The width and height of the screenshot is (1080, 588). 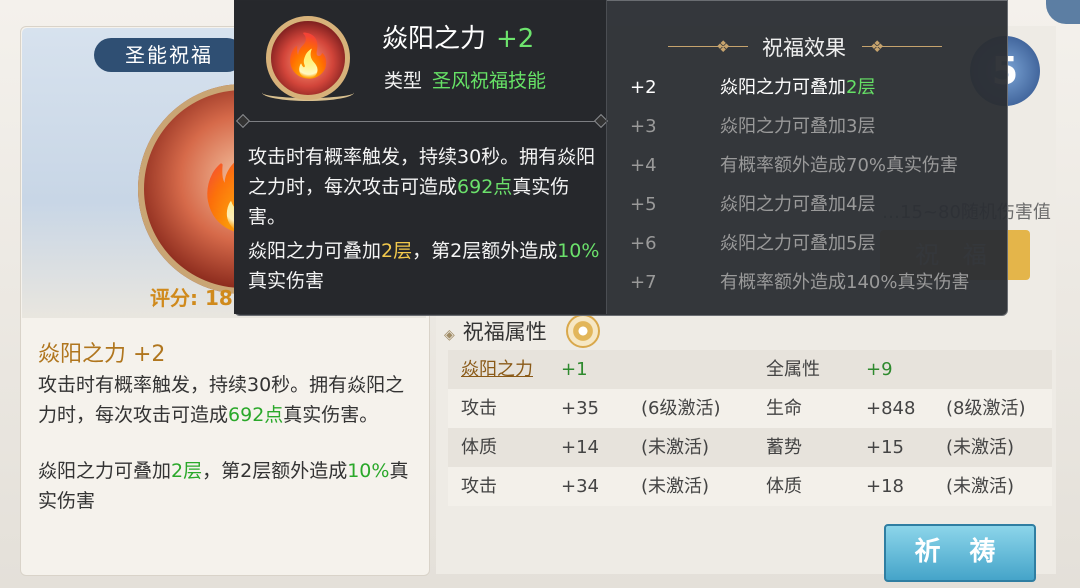 What do you see at coordinates (497, 369) in the screenshot?
I see `attr-name: 焱阳之力` at bounding box center [497, 369].